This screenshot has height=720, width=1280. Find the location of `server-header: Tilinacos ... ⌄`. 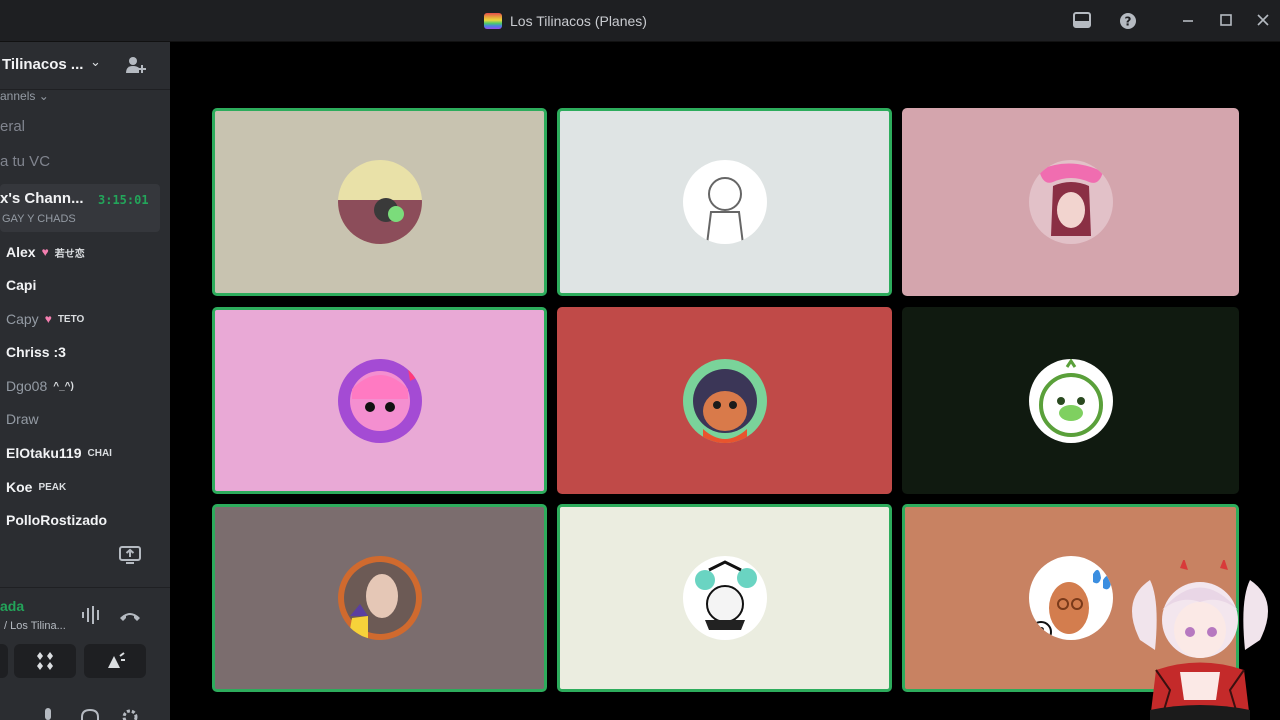

server-header: Tilinacos ... ⌄ is located at coordinates (85, 66).